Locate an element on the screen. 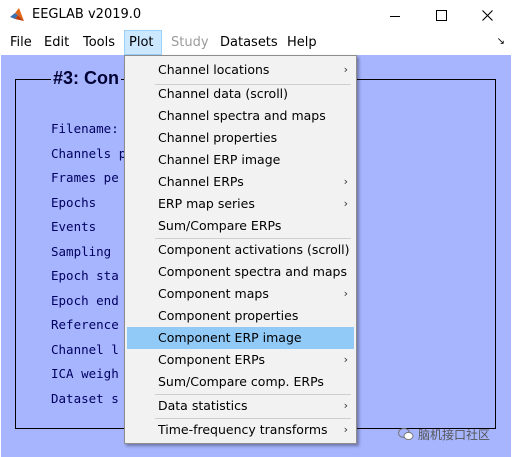 The image size is (512, 457). maximize-button is located at coordinates (441, 15).